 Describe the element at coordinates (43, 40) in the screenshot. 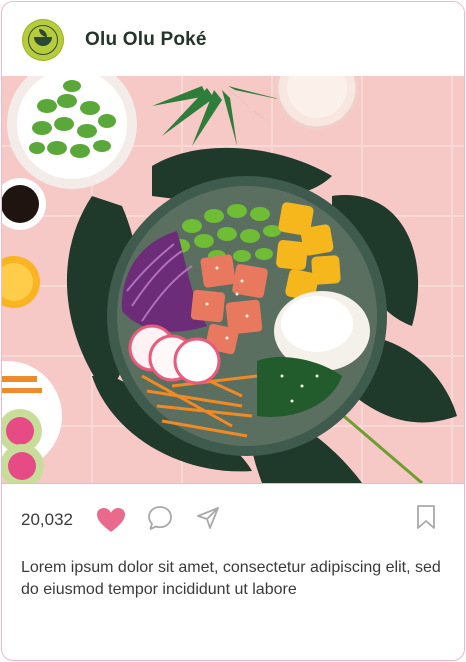

I see `avatar` at that location.